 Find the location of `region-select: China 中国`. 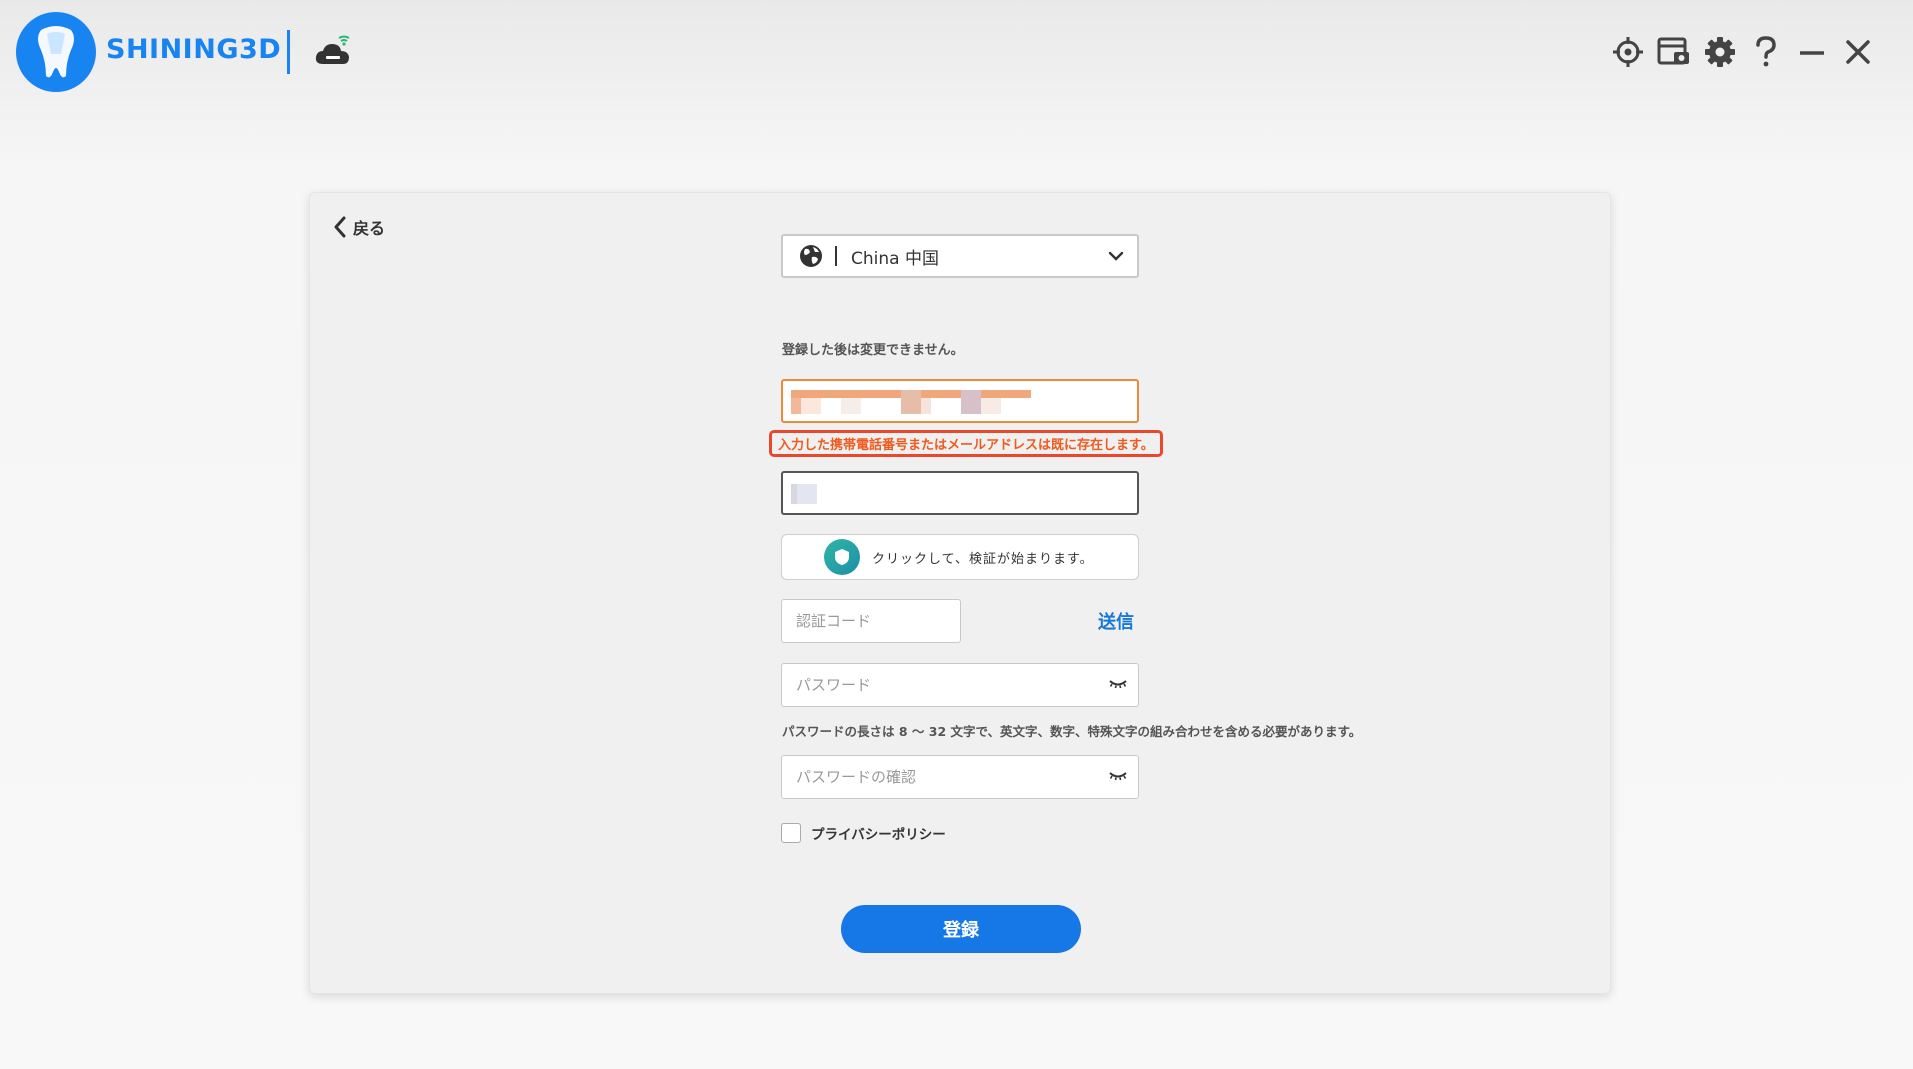

region-select: China 中国 is located at coordinates (960, 256).